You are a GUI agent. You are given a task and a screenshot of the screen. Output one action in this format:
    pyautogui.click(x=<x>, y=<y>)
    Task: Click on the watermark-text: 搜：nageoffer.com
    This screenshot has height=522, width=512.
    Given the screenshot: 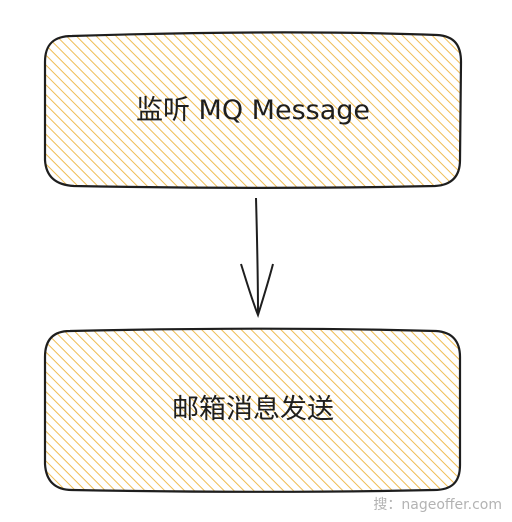 What is the action you would take?
    pyautogui.click(x=437, y=505)
    